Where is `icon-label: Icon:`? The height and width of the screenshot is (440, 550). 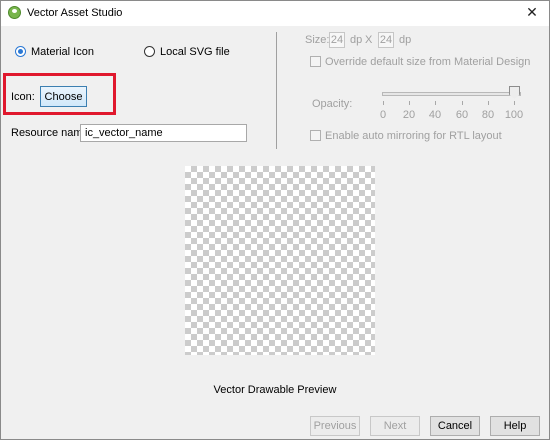 icon-label: Icon: is located at coordinates (23, 97).